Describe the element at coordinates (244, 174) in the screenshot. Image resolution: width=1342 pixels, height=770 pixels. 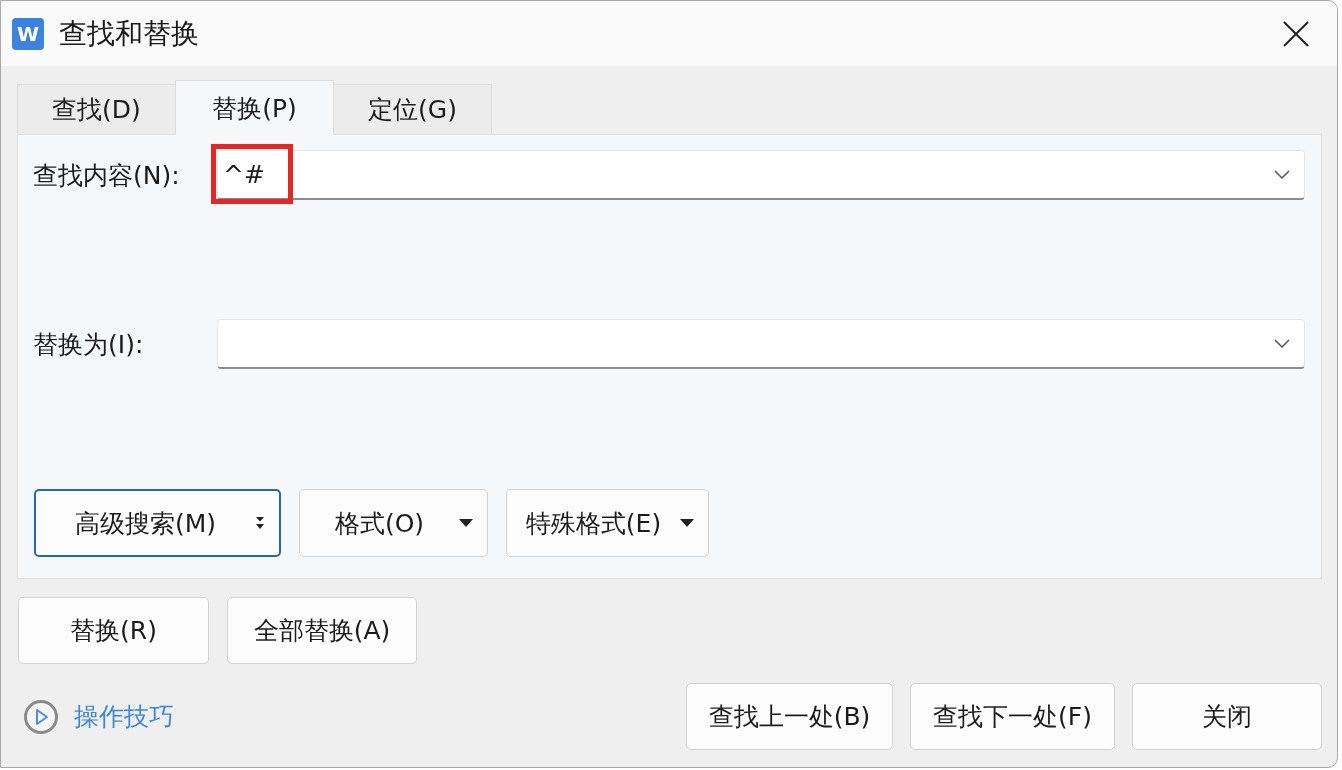
I see `field-value: ^#` at that location.